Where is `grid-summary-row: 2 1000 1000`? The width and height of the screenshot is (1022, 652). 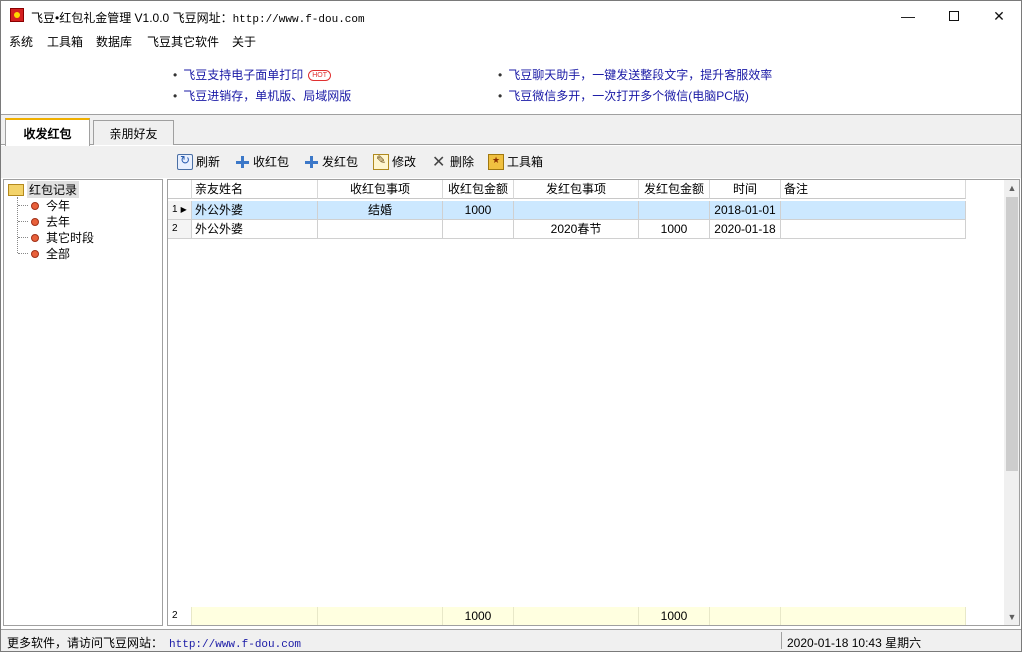
grid-summary-row: 2 1000 1000 is located at coordinates (567, 616).